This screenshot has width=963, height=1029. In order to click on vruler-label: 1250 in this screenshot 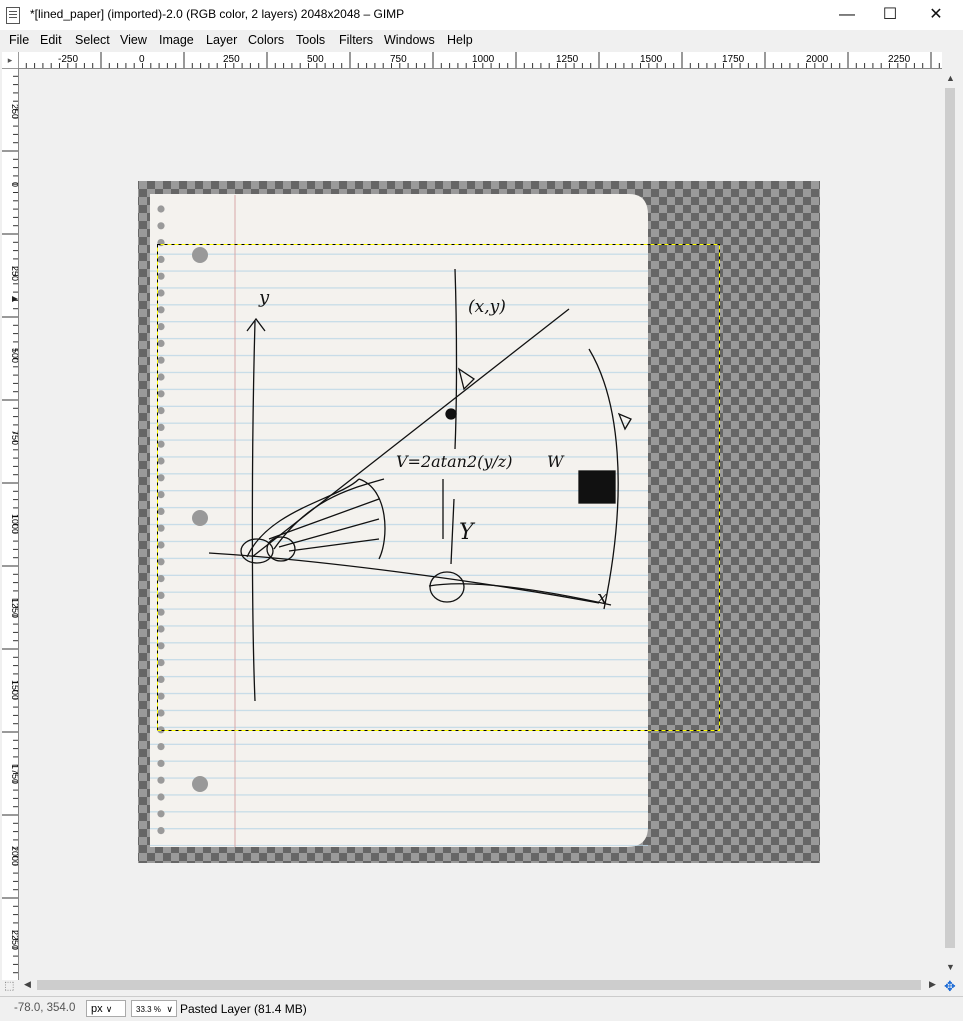, I will do `click(14, 608)`.